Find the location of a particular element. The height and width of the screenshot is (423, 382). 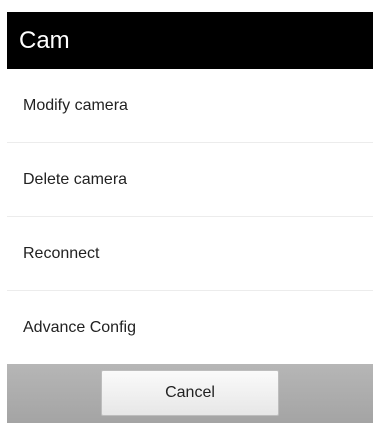

cancel-button: Cancel is located at coordinates (190, 393).